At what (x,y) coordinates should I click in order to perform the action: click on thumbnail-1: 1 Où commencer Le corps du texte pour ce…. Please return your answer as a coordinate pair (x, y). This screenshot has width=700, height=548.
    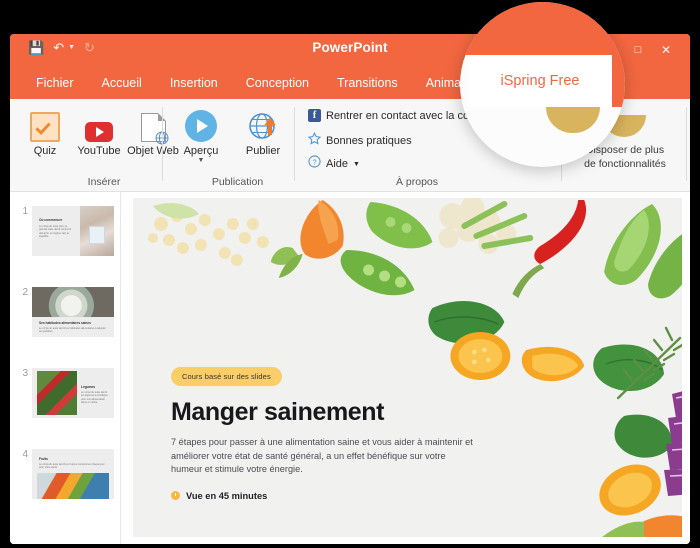
    Looking at the image, I should click on (66, 231).